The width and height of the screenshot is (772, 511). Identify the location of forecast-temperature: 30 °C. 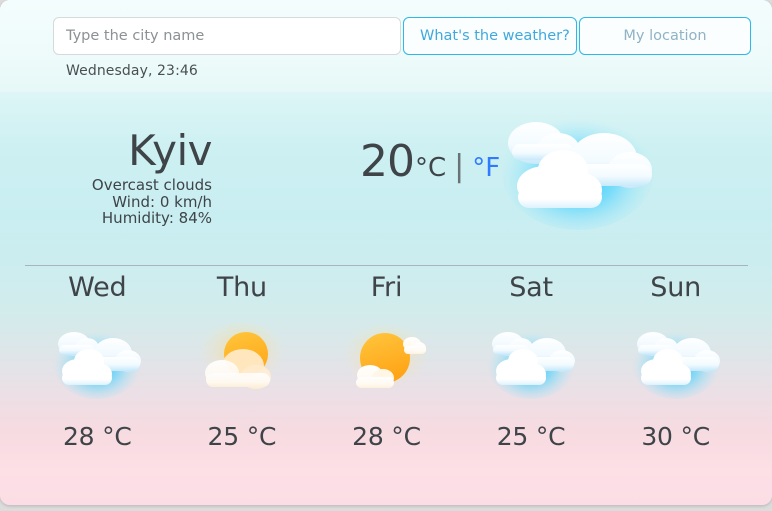
(676, 436).